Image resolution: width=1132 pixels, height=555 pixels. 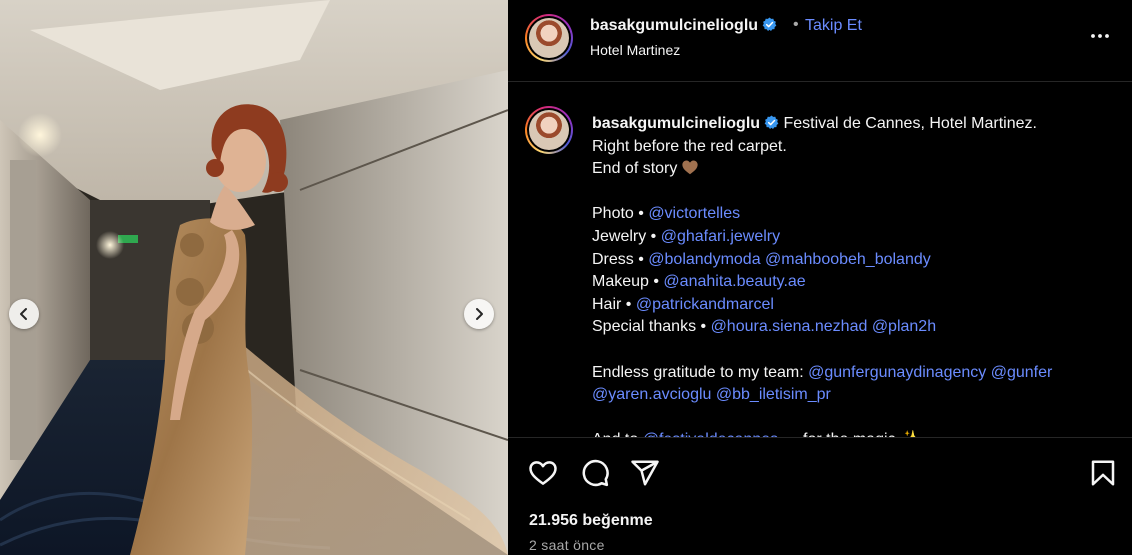 What do you see at coordinates (595, 473) in the screenshot?
I see `comment-icon` at bounding box center [595, 473].